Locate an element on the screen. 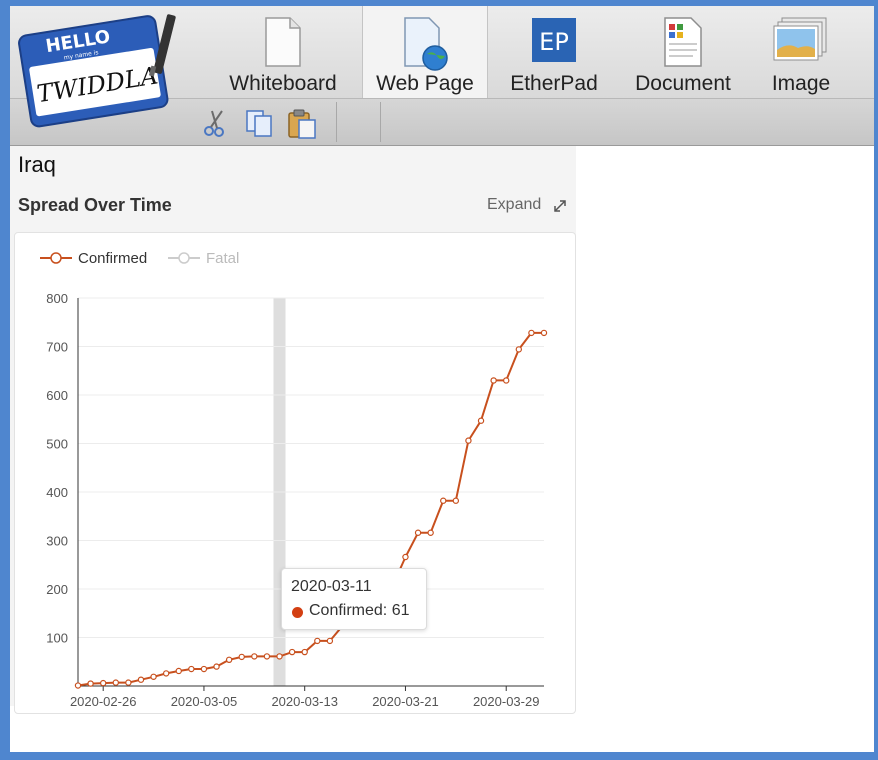 The width and height of the screenshot is (878, 760). tab-document: Document is located at coordinates (683, 52).